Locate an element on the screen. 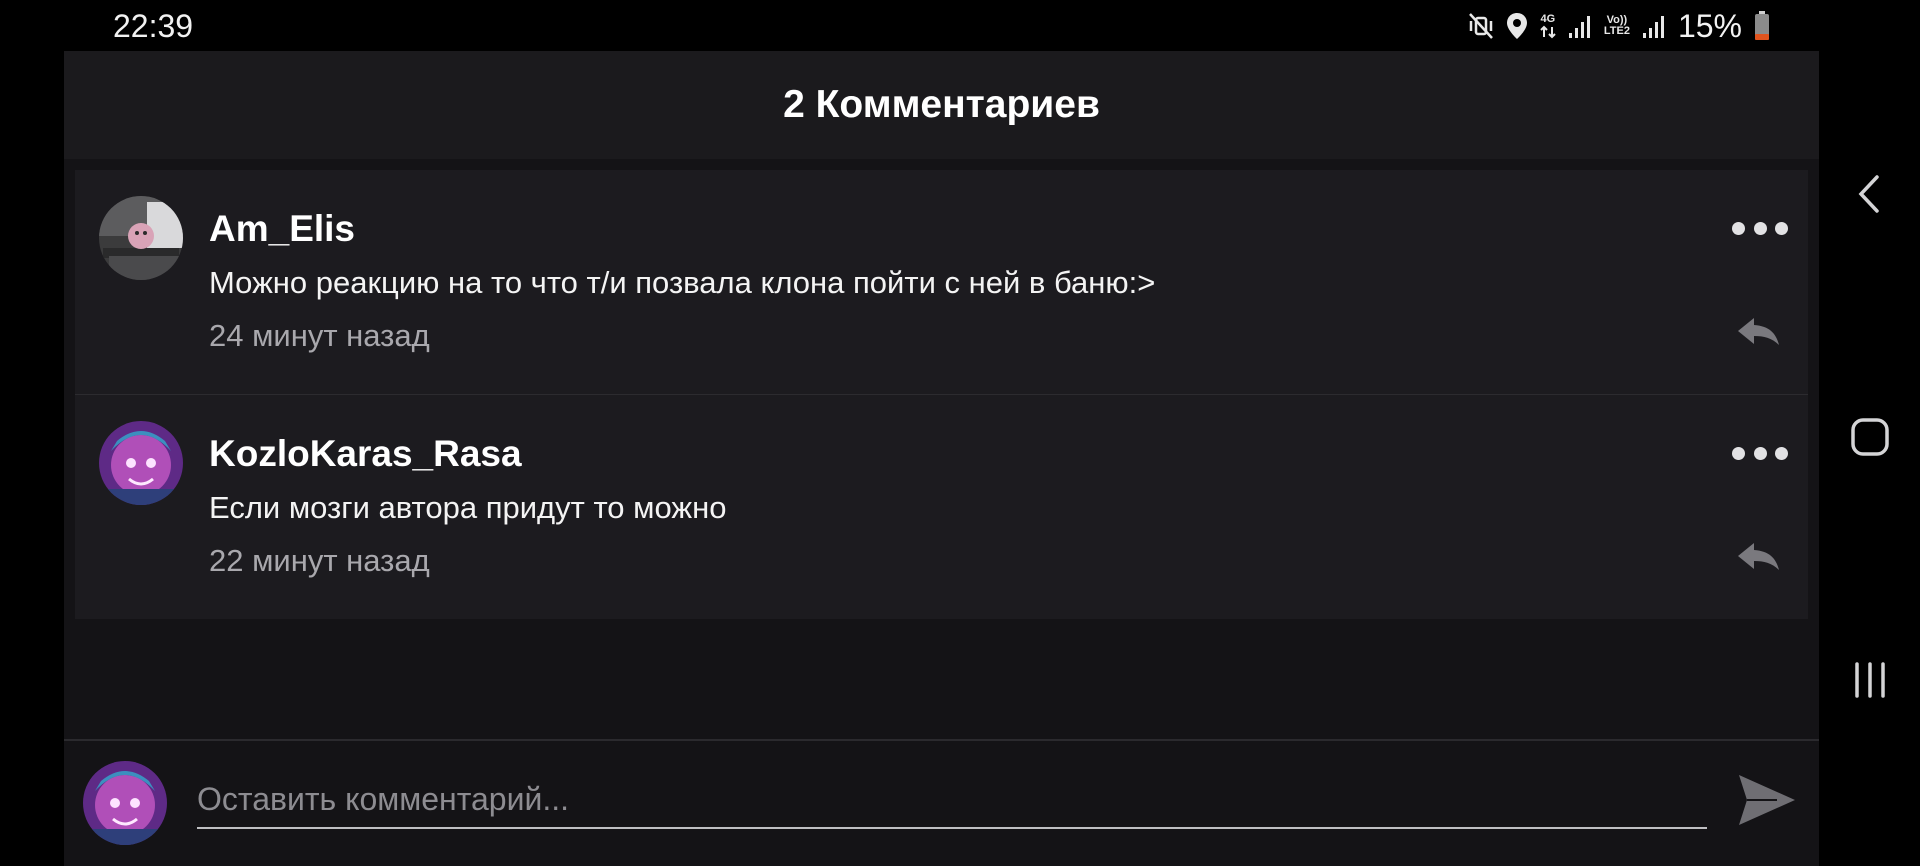 This screenshot has width=1920, height=866. volte-bottom-label: LTE2 is located at coordinates (1616, 31).